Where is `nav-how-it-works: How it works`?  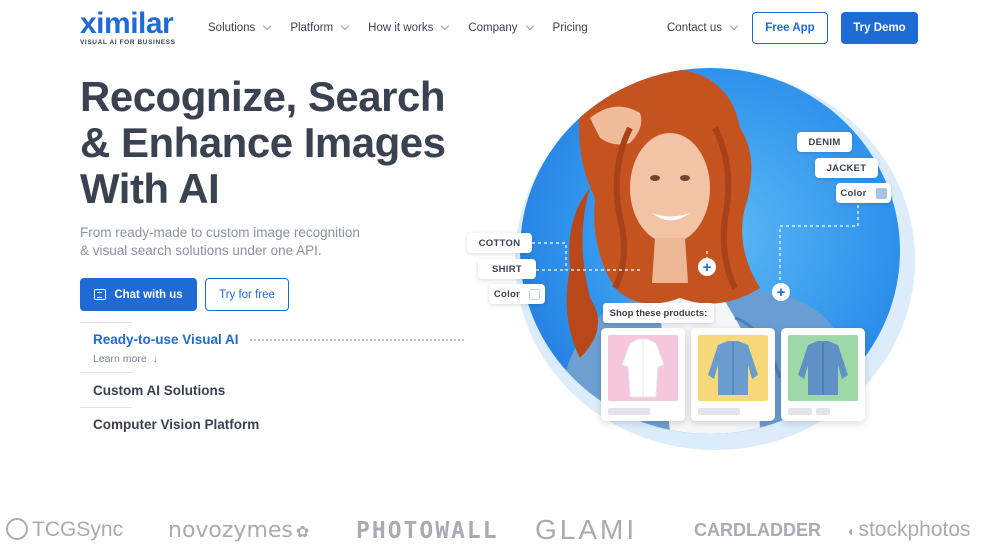
nav-how-it-works: How it works is located at coordinates (409, 28).